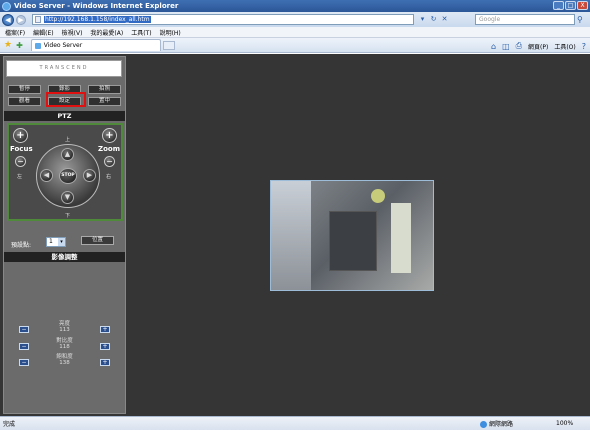 The width and height of the screenshot is (590, 430). Describe the element at coordinates (483, 424) in the screenshot. I see `globe-icon` at that location.